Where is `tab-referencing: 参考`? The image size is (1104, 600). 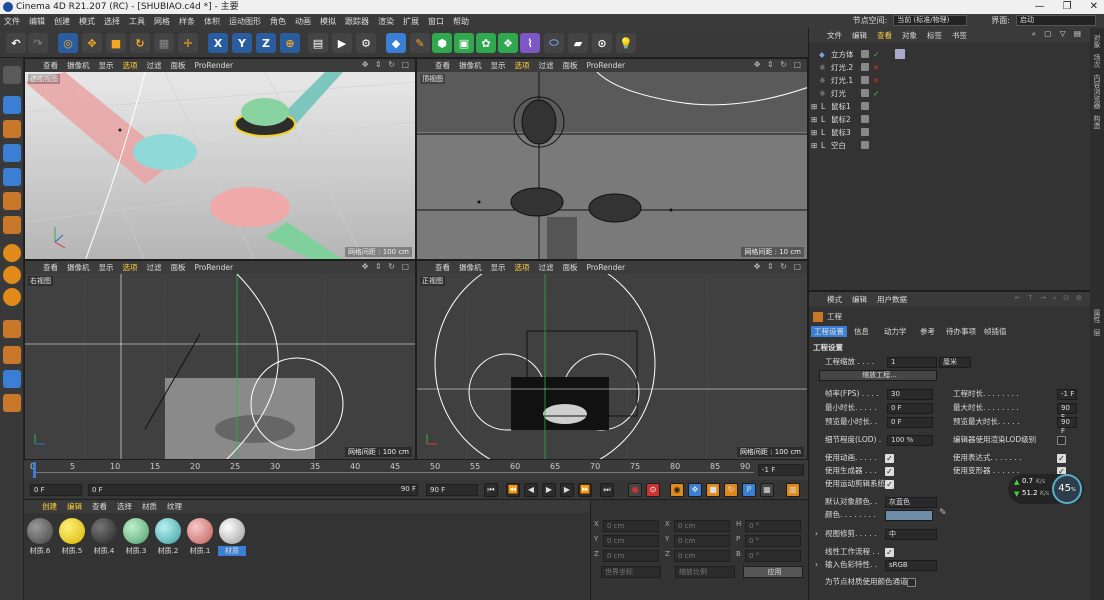 tab-referencing: 参考 is located at coordinates (927, 331).